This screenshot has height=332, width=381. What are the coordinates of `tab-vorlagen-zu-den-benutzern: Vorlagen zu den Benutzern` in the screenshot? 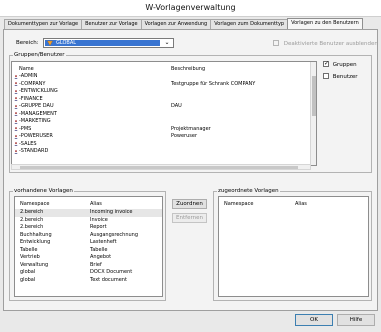 It's located at (325, 23).